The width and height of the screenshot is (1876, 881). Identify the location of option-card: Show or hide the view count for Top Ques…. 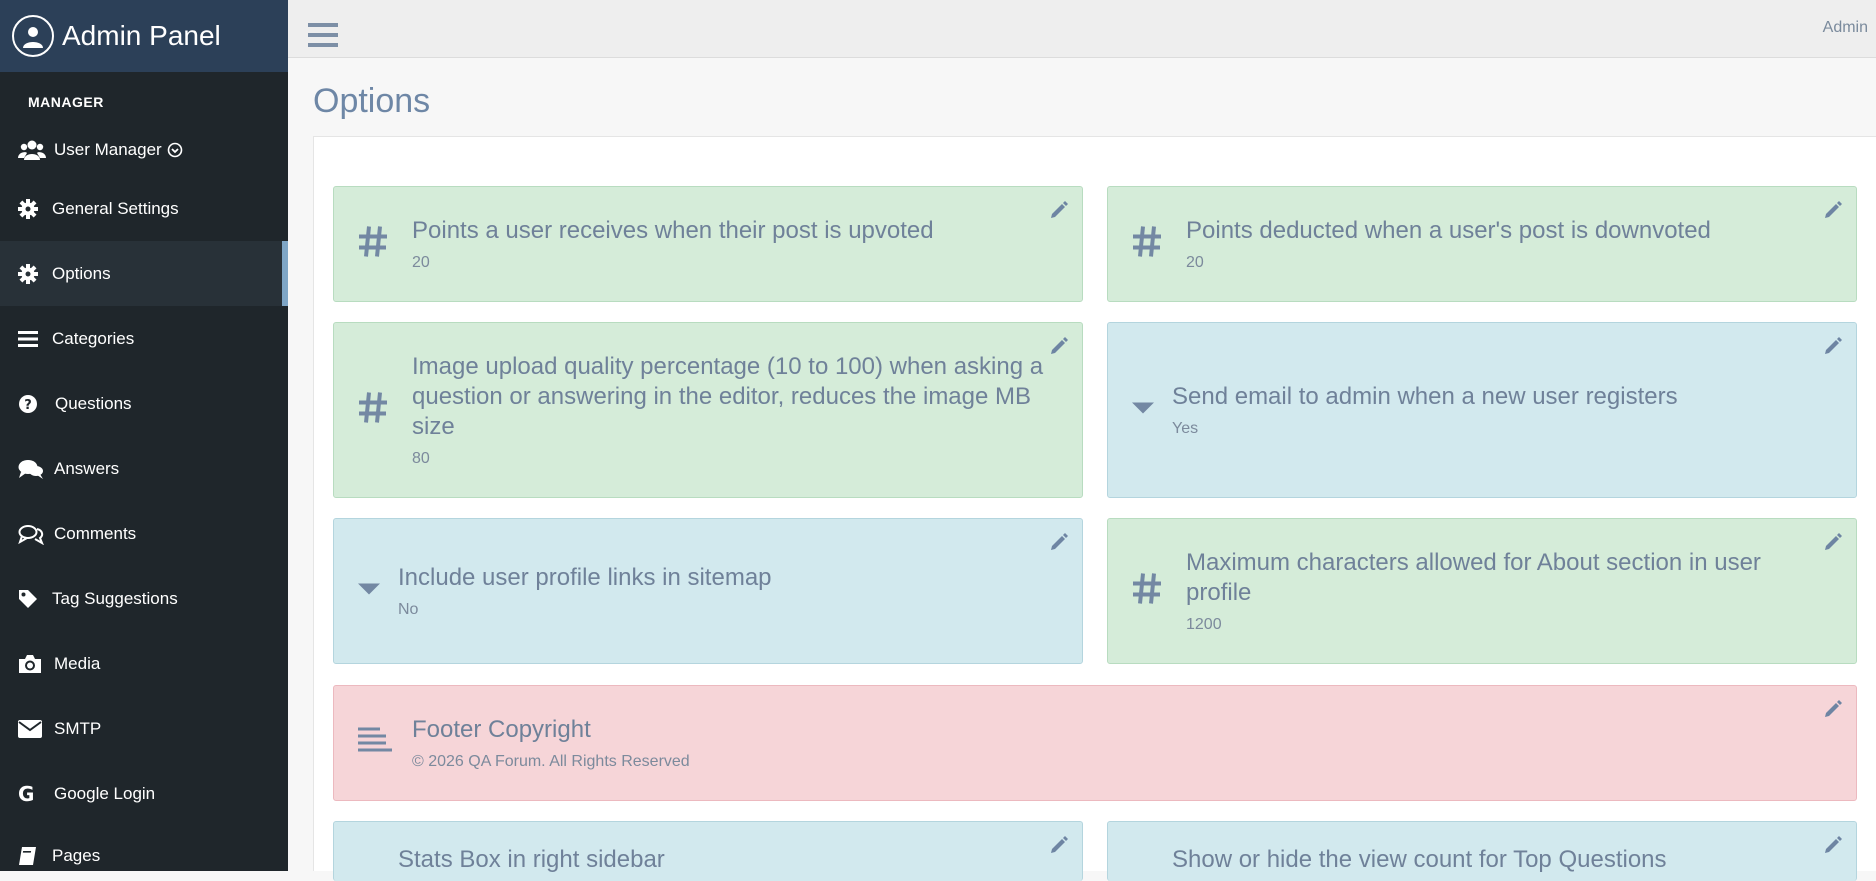
(1482, 851).